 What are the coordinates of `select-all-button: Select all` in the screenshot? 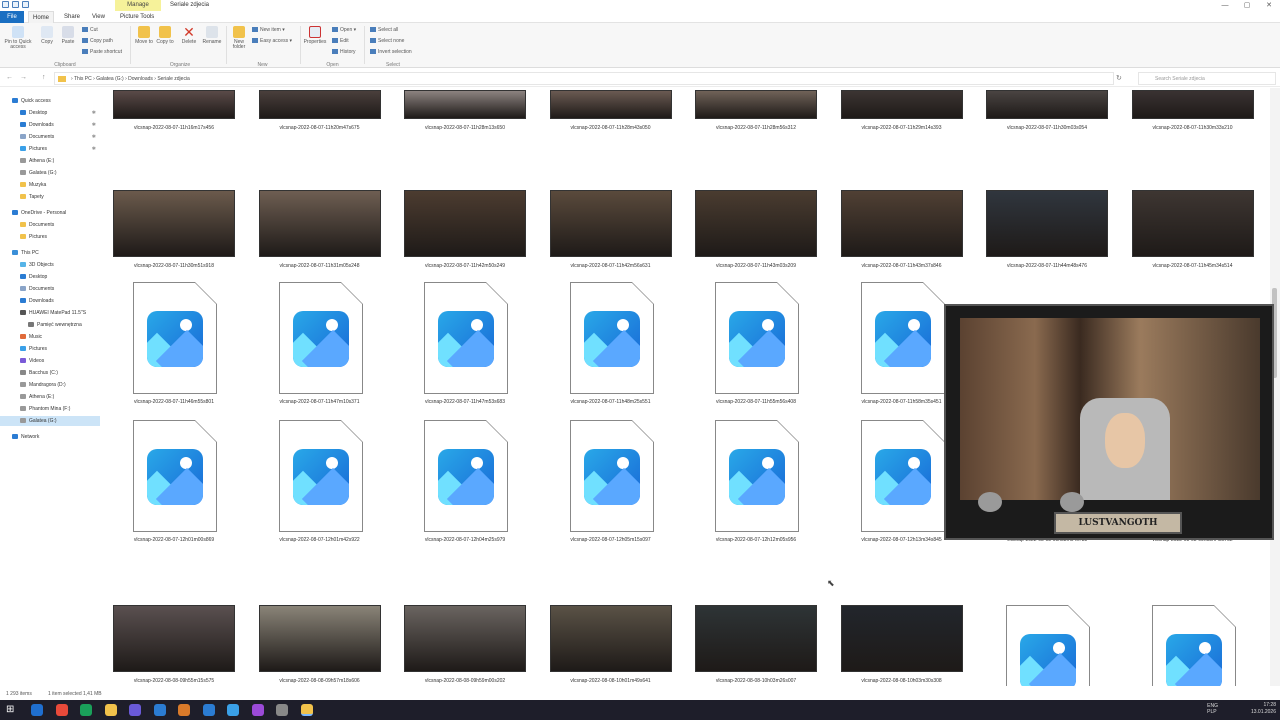 It's located at (384, 30).